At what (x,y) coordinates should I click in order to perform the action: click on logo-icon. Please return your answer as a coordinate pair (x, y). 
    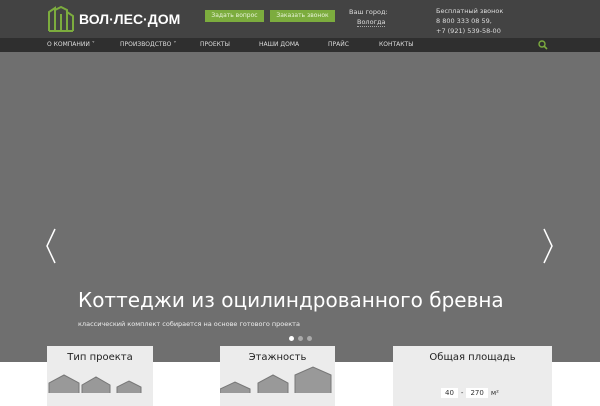
    Looking at the image, I should click on (61, 19).